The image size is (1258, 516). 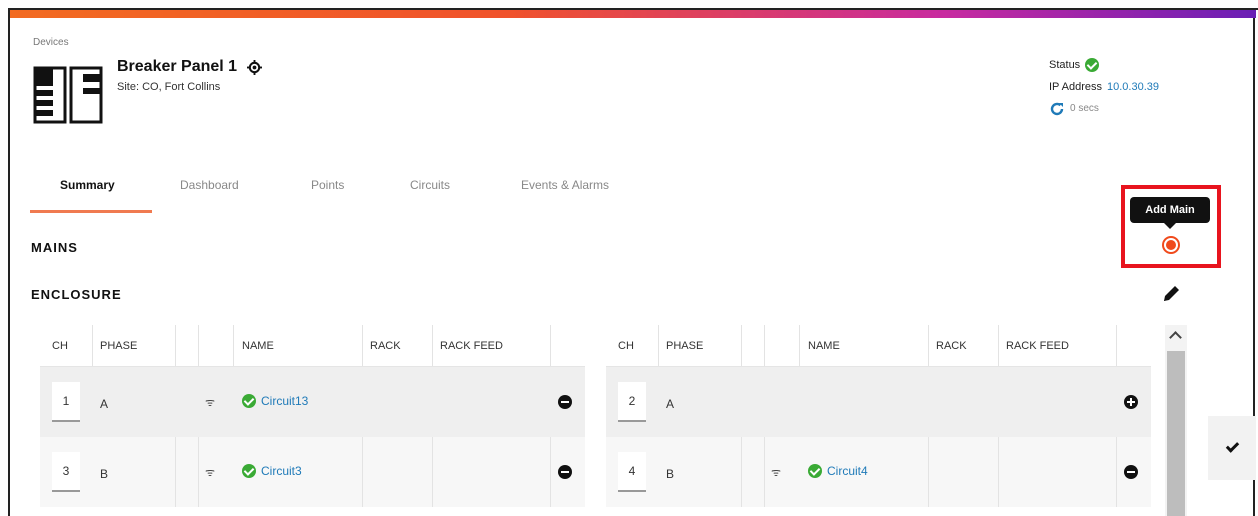 I want to click on brand-gradient-bar, so click(x=633, y=14).